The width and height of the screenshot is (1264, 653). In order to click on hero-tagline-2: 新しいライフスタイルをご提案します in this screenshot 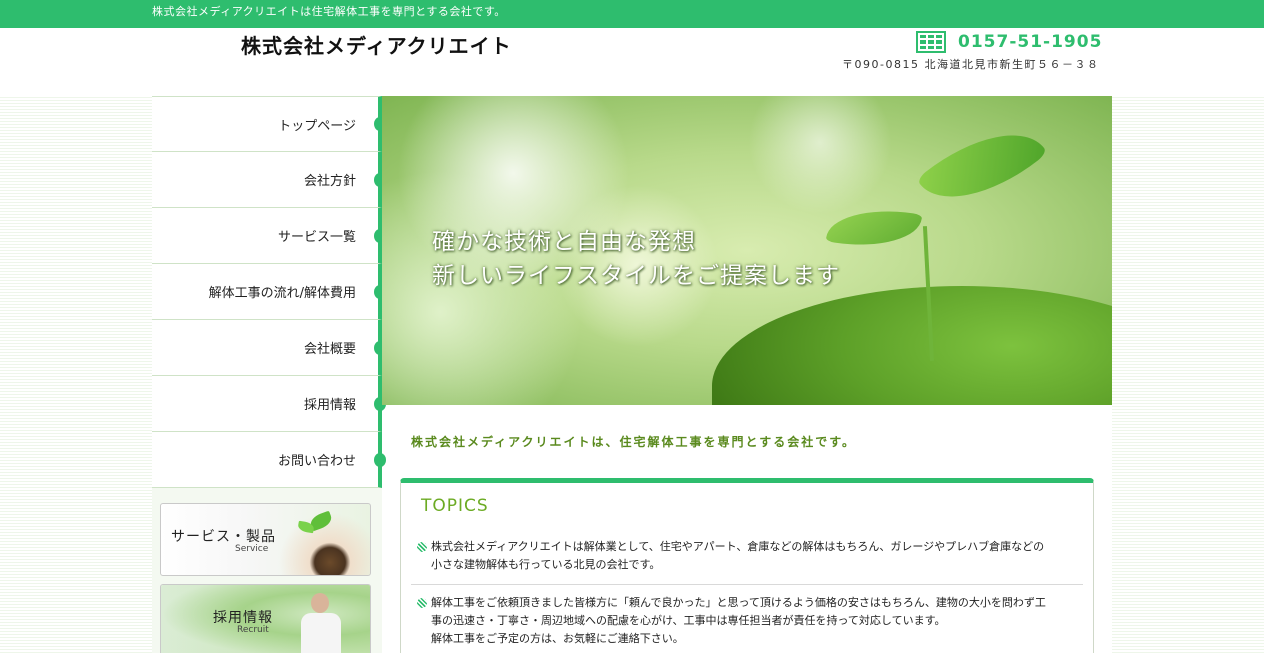, I will do `click(636, 276)`.